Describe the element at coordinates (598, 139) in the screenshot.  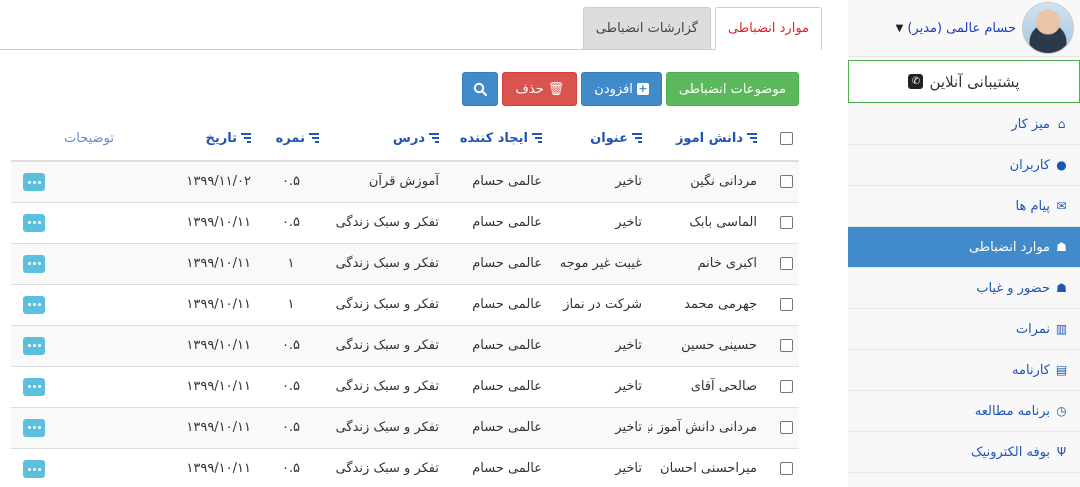
I see `header-title: عنوان` at that location.